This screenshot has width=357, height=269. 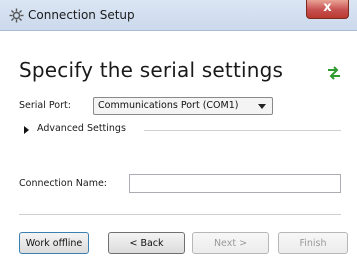 What do you see at coordinates (178, 15) in the screenshot?
I see `window-title-bar: Connection Setup x` at bounding box center [178, 15].